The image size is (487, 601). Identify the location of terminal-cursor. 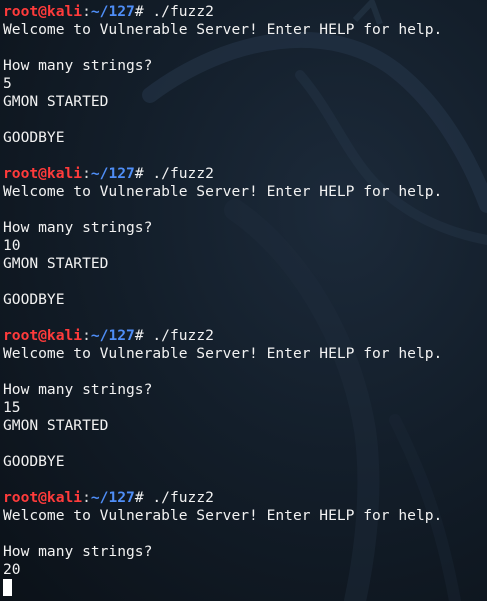
(7, 587).